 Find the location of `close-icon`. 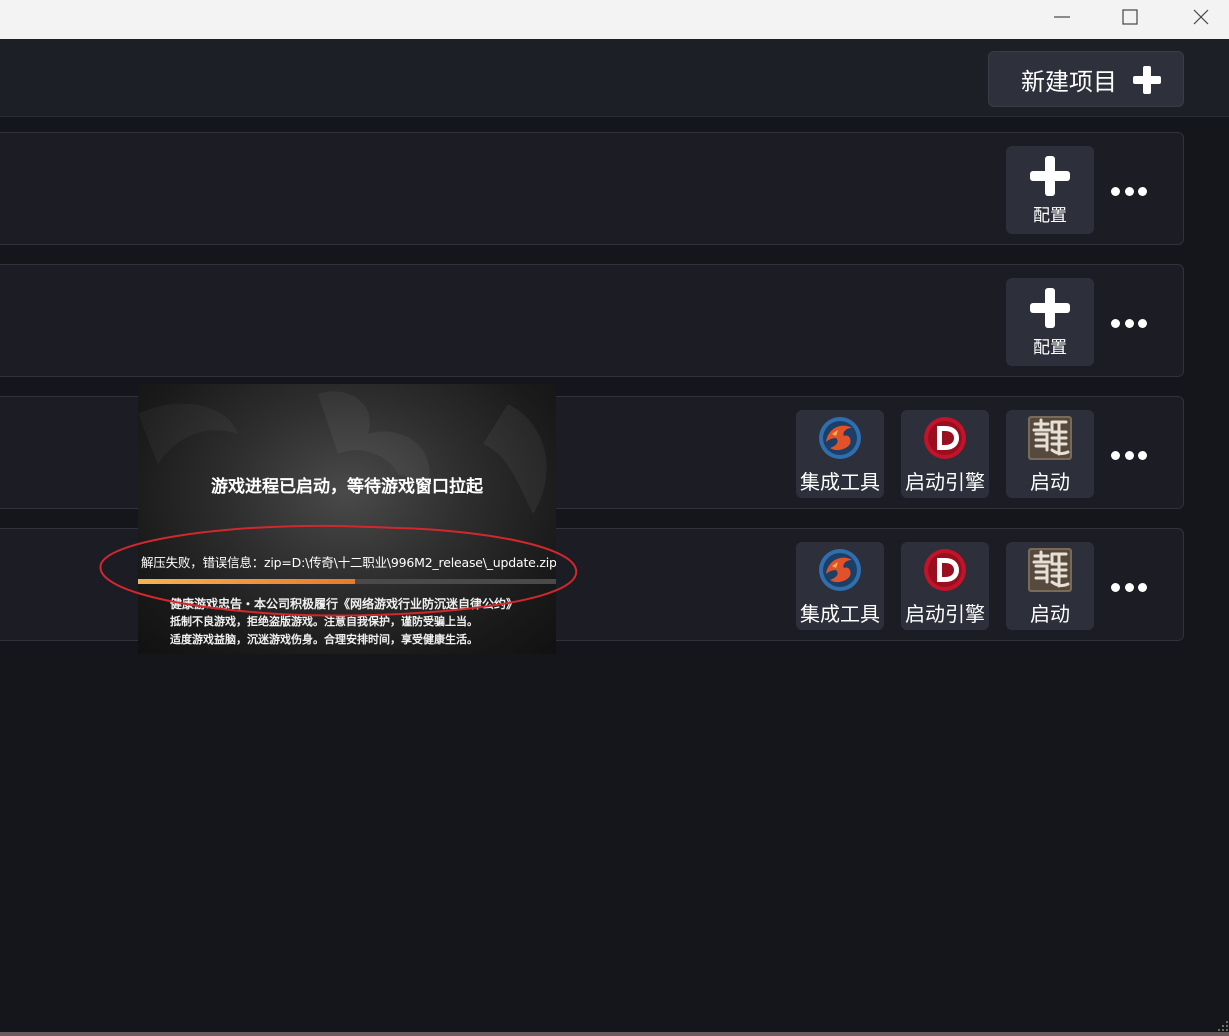

close-icon is located at coordinates (1201, 17).